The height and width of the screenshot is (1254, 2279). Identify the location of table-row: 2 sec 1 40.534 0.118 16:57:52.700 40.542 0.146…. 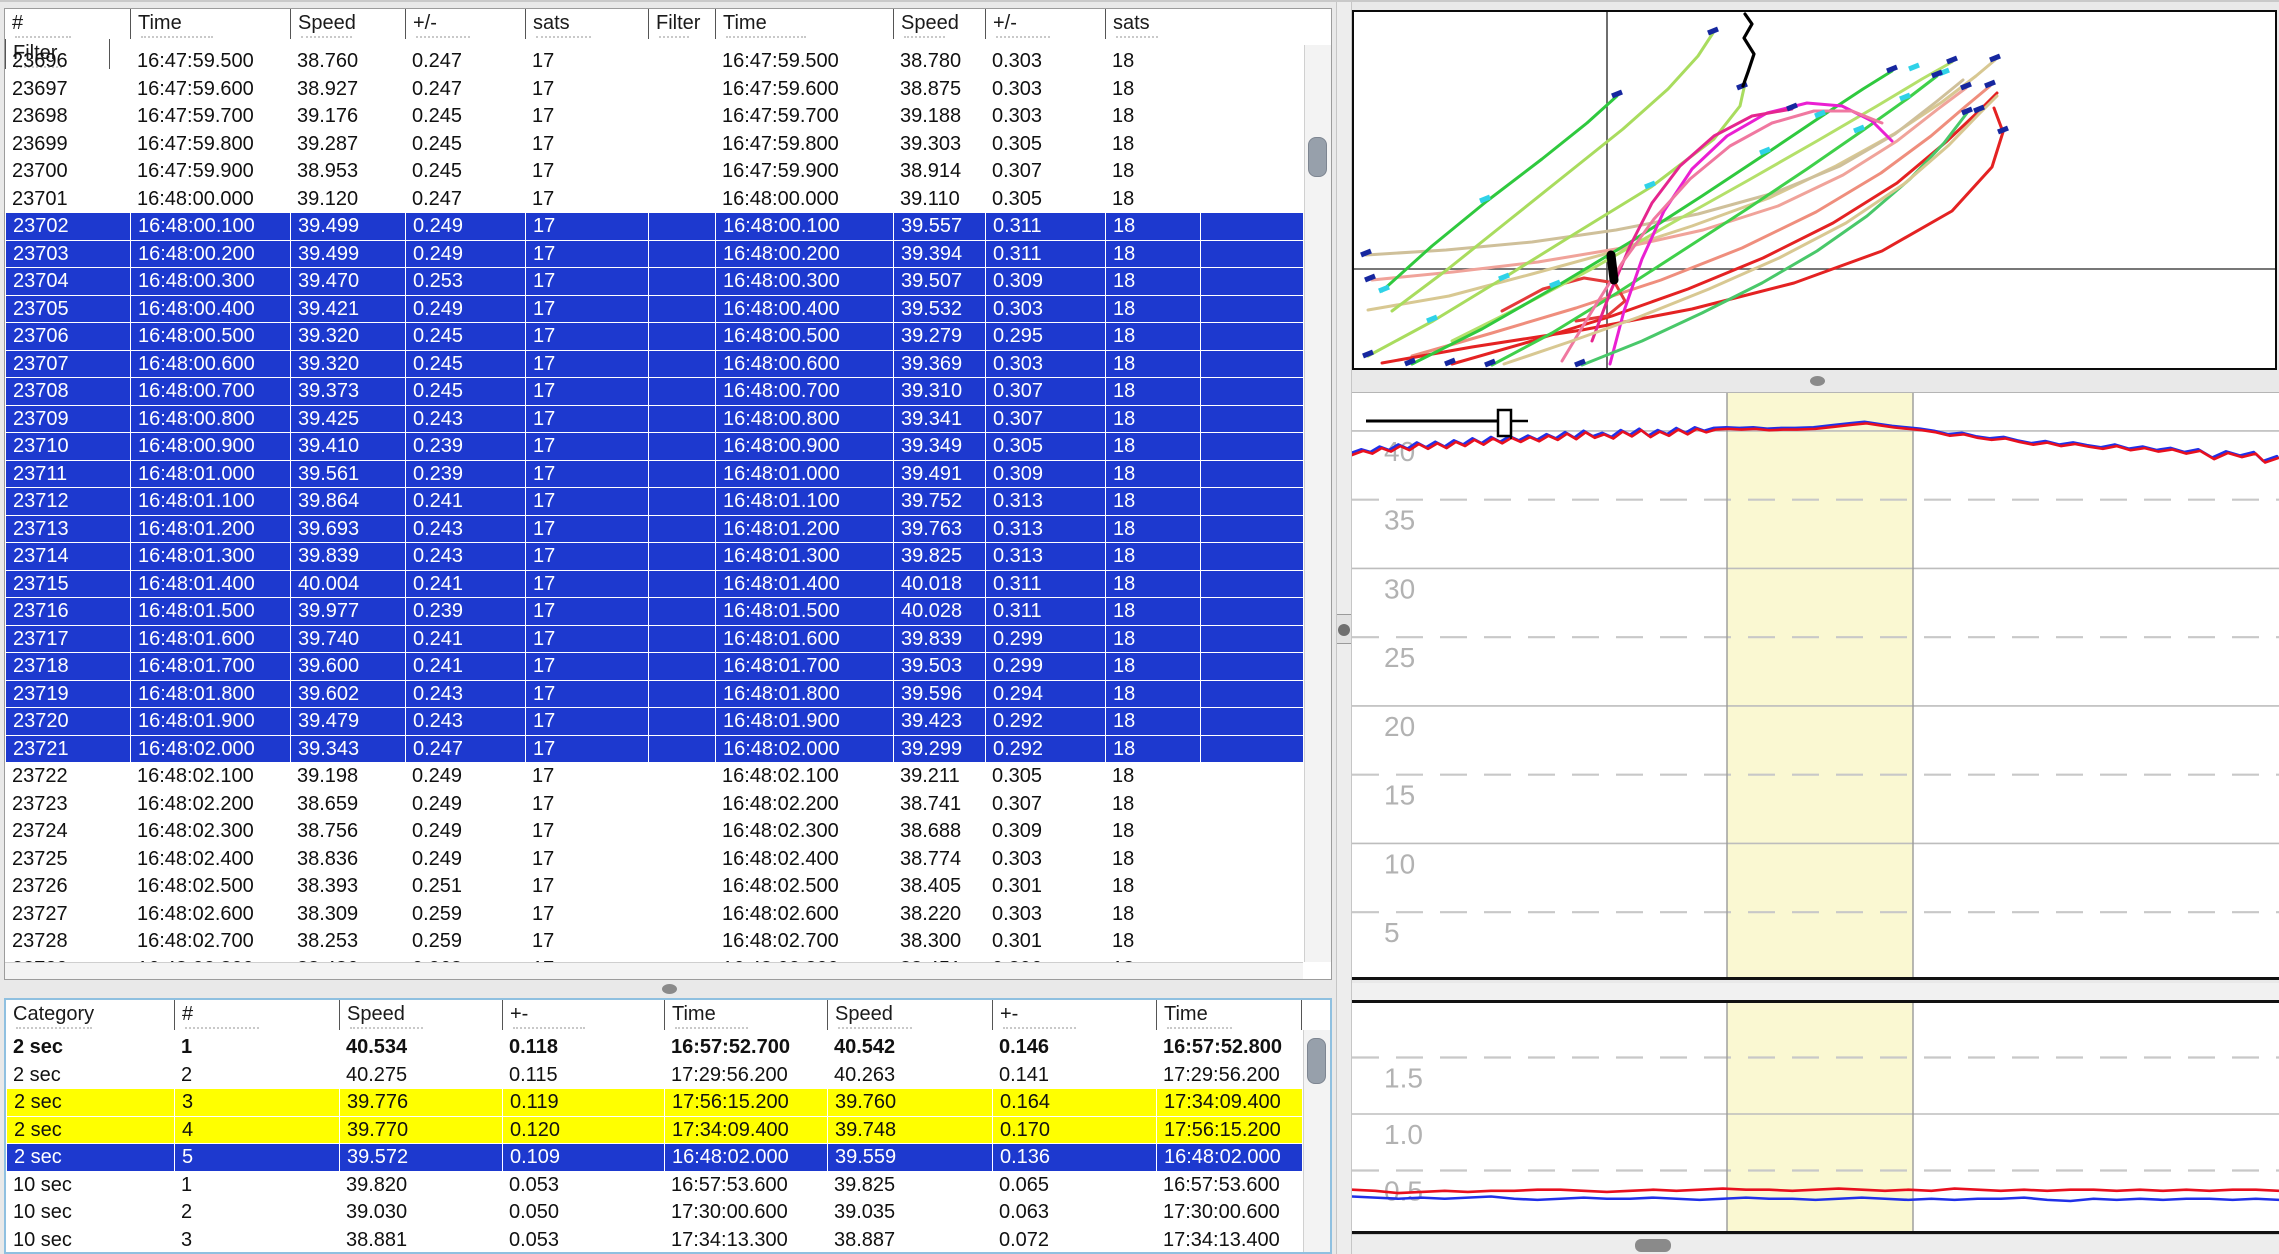
(654, 1048).